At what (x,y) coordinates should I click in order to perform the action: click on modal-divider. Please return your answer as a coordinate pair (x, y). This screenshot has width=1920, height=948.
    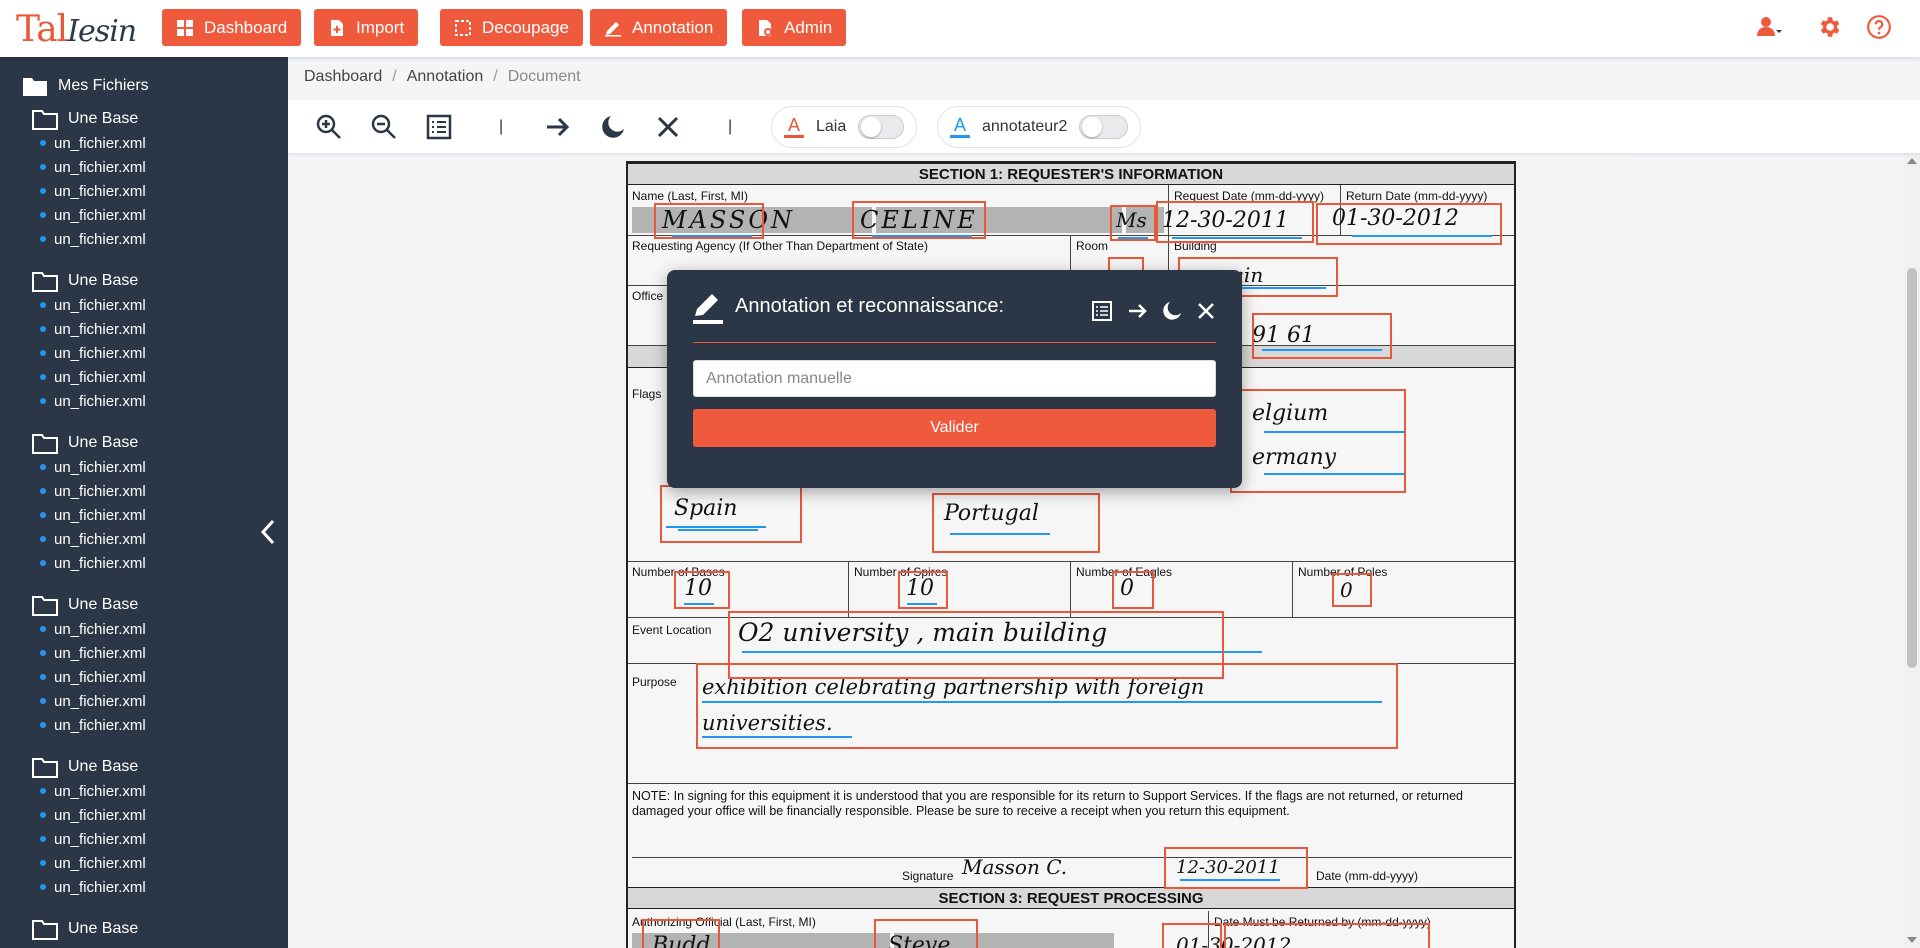
    Looking at the image, I should click on (954, 342).